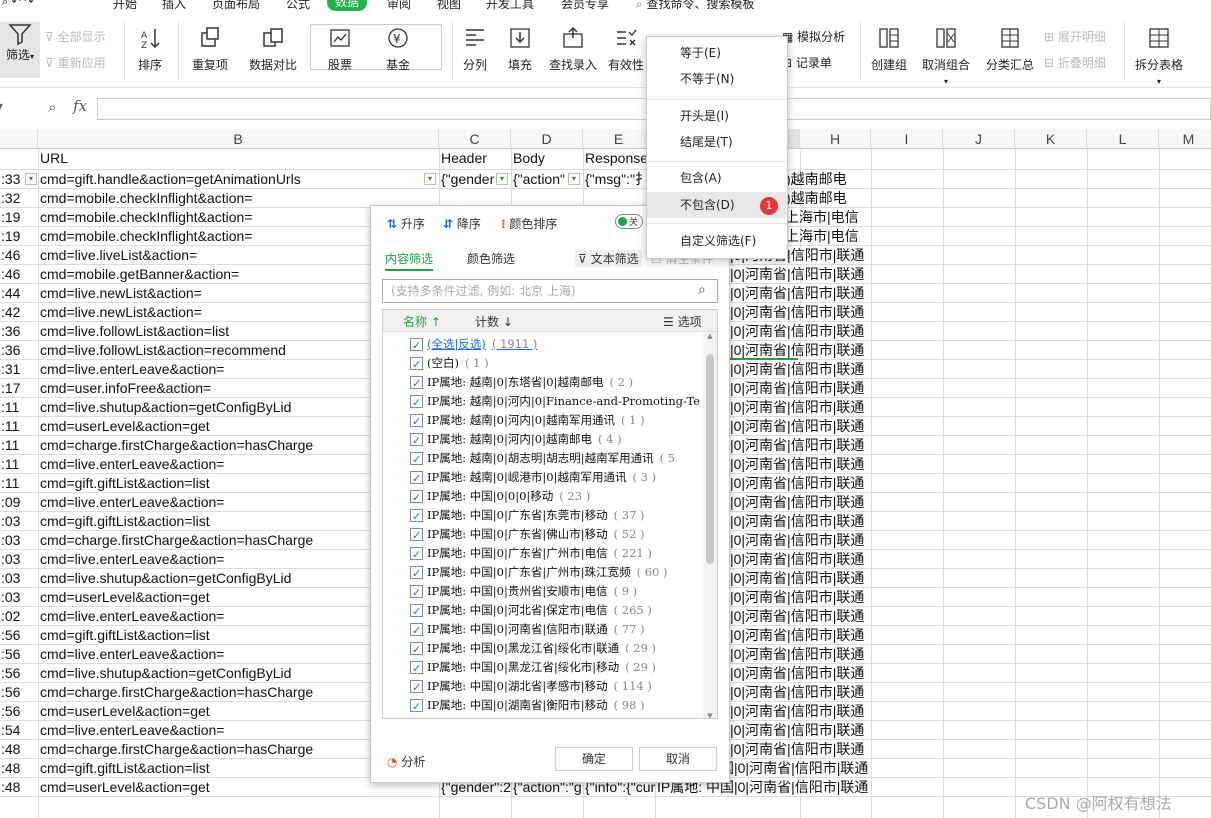 Image resolution: width=1211 pixels, height=818 pixels. What do you see at coordinates (75, 36) in the screenshot?
I see `show-all-button: ⊽ 全部显示` at bounding box center [75, 36].